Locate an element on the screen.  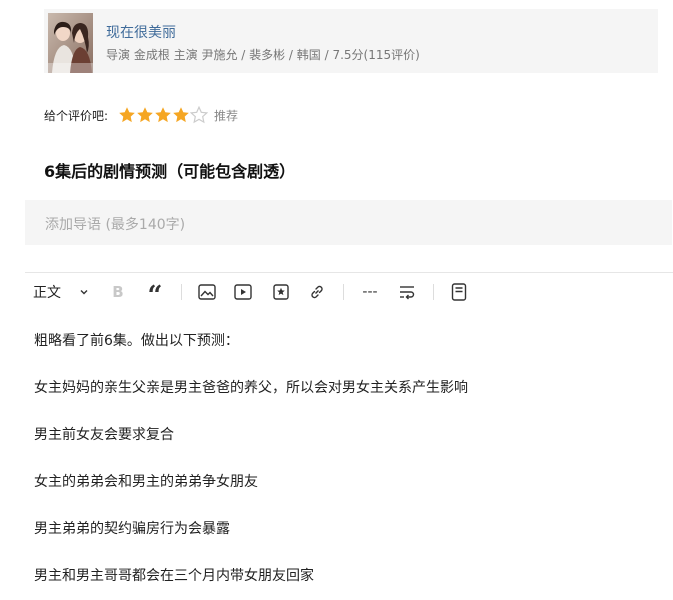
text-wrap-button is located at coordinates (407, 292).